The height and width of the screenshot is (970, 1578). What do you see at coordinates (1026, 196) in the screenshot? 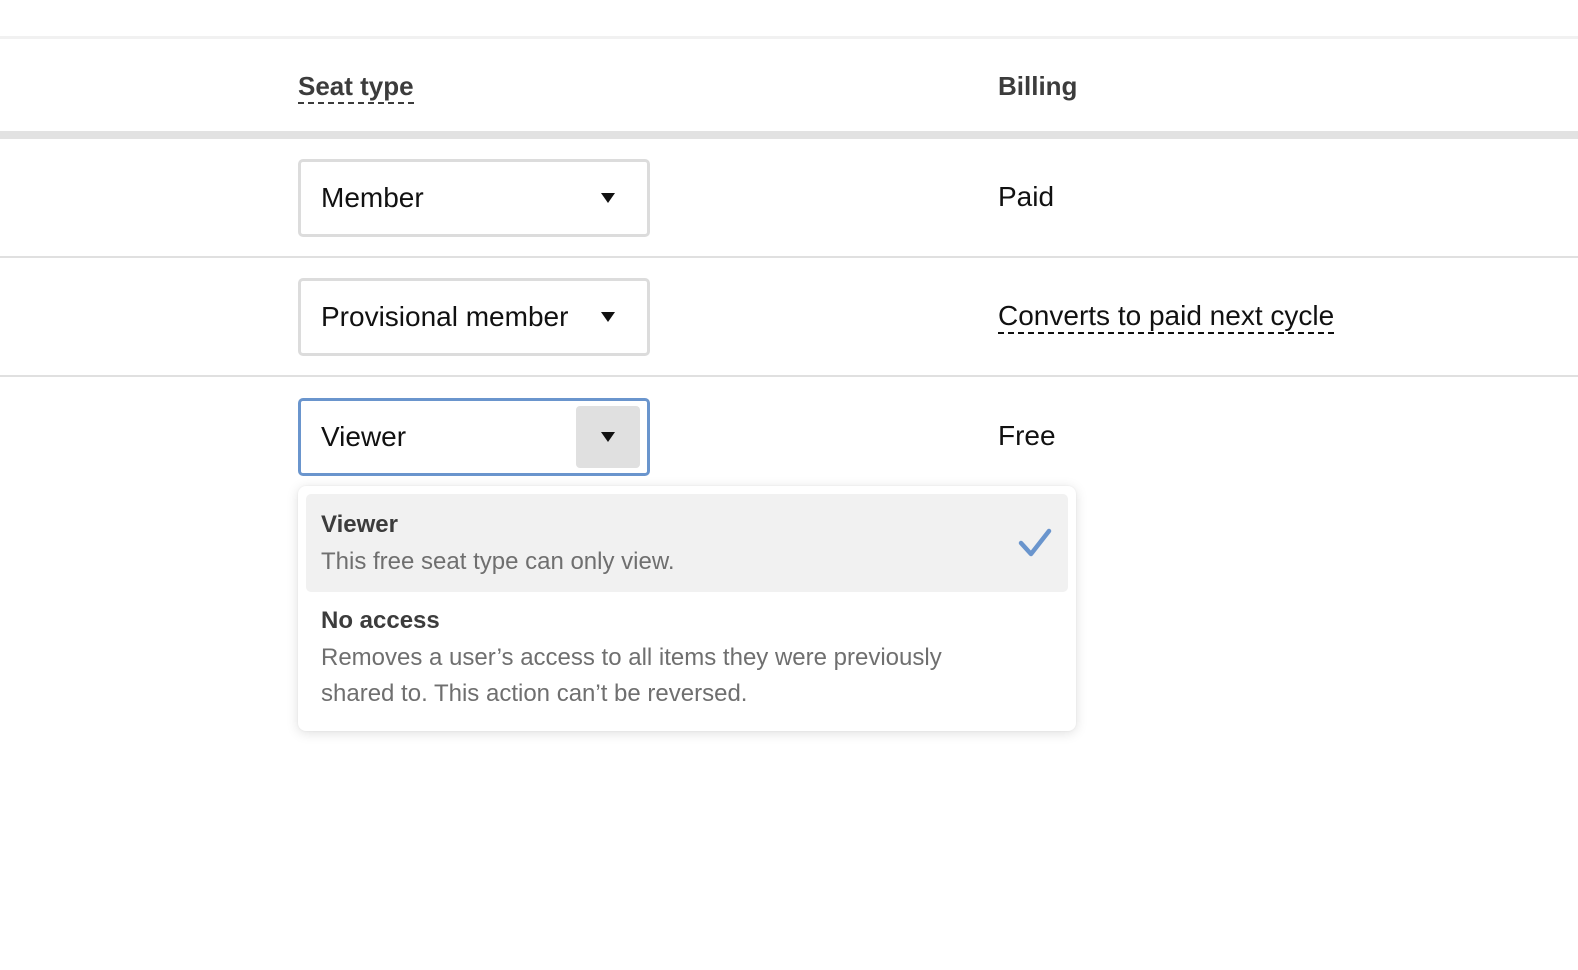
I see `billing-cell-row-1: Paid` at bounding box center [1026, 196].